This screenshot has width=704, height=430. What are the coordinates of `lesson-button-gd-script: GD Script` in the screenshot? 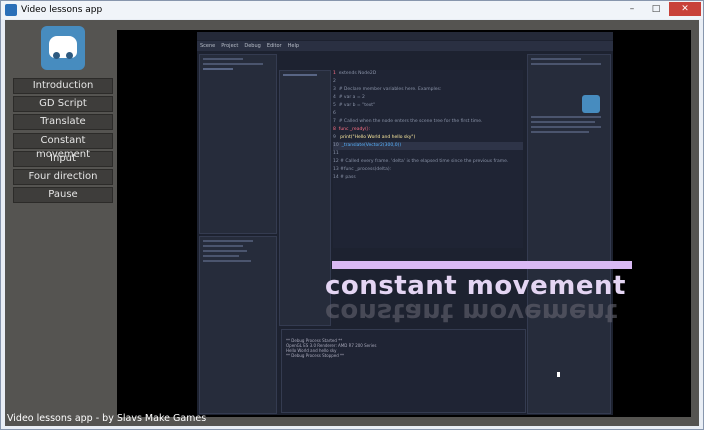 It's located at (63, 104).